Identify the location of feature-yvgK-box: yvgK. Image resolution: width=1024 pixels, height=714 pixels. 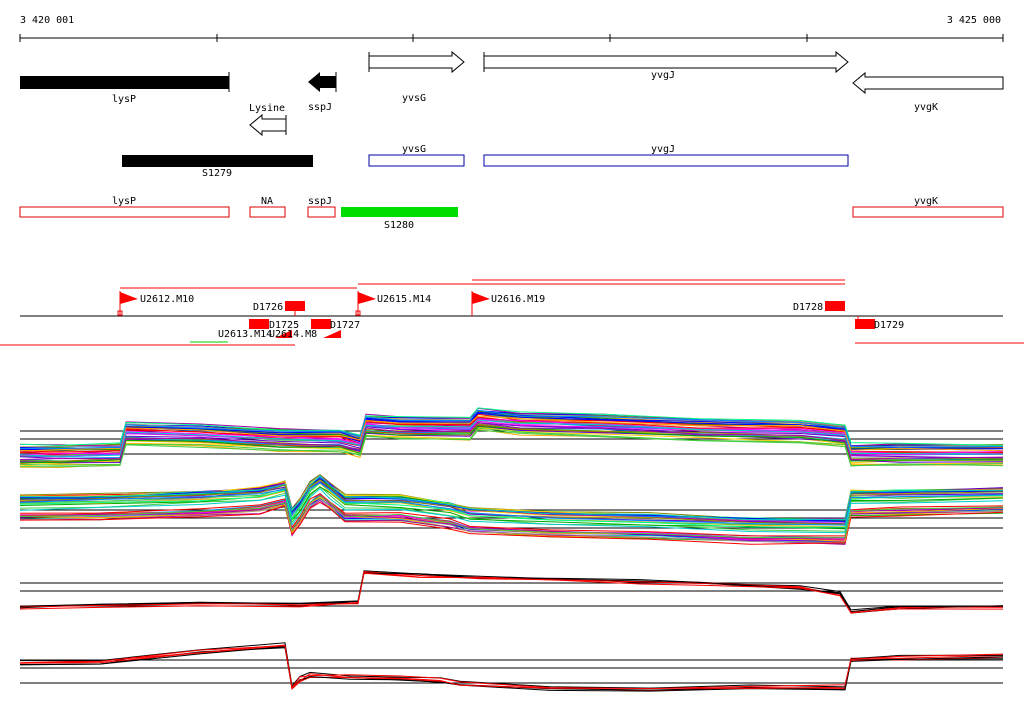
(928, 207).